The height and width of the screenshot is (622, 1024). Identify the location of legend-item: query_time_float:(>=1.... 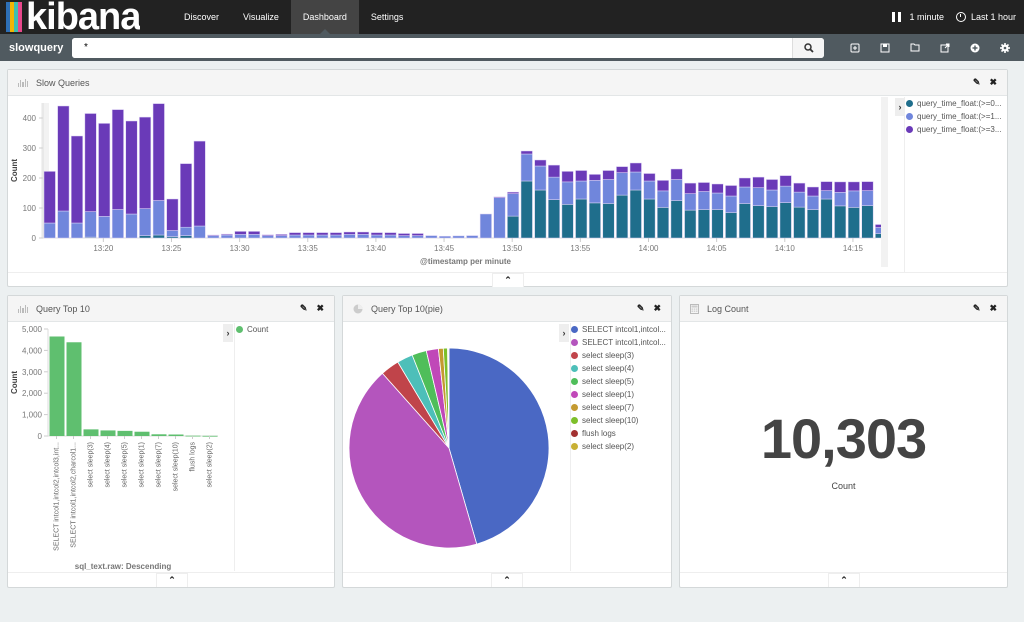
(954, 116).